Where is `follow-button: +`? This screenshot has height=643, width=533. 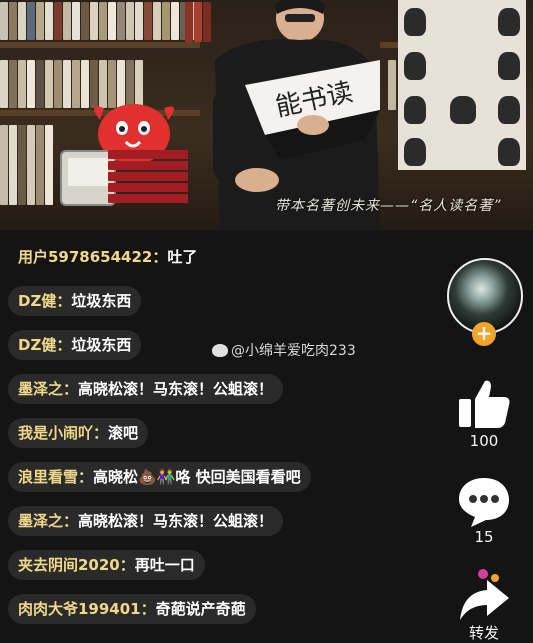
follow-button: + is located at coordinates (484, 334).